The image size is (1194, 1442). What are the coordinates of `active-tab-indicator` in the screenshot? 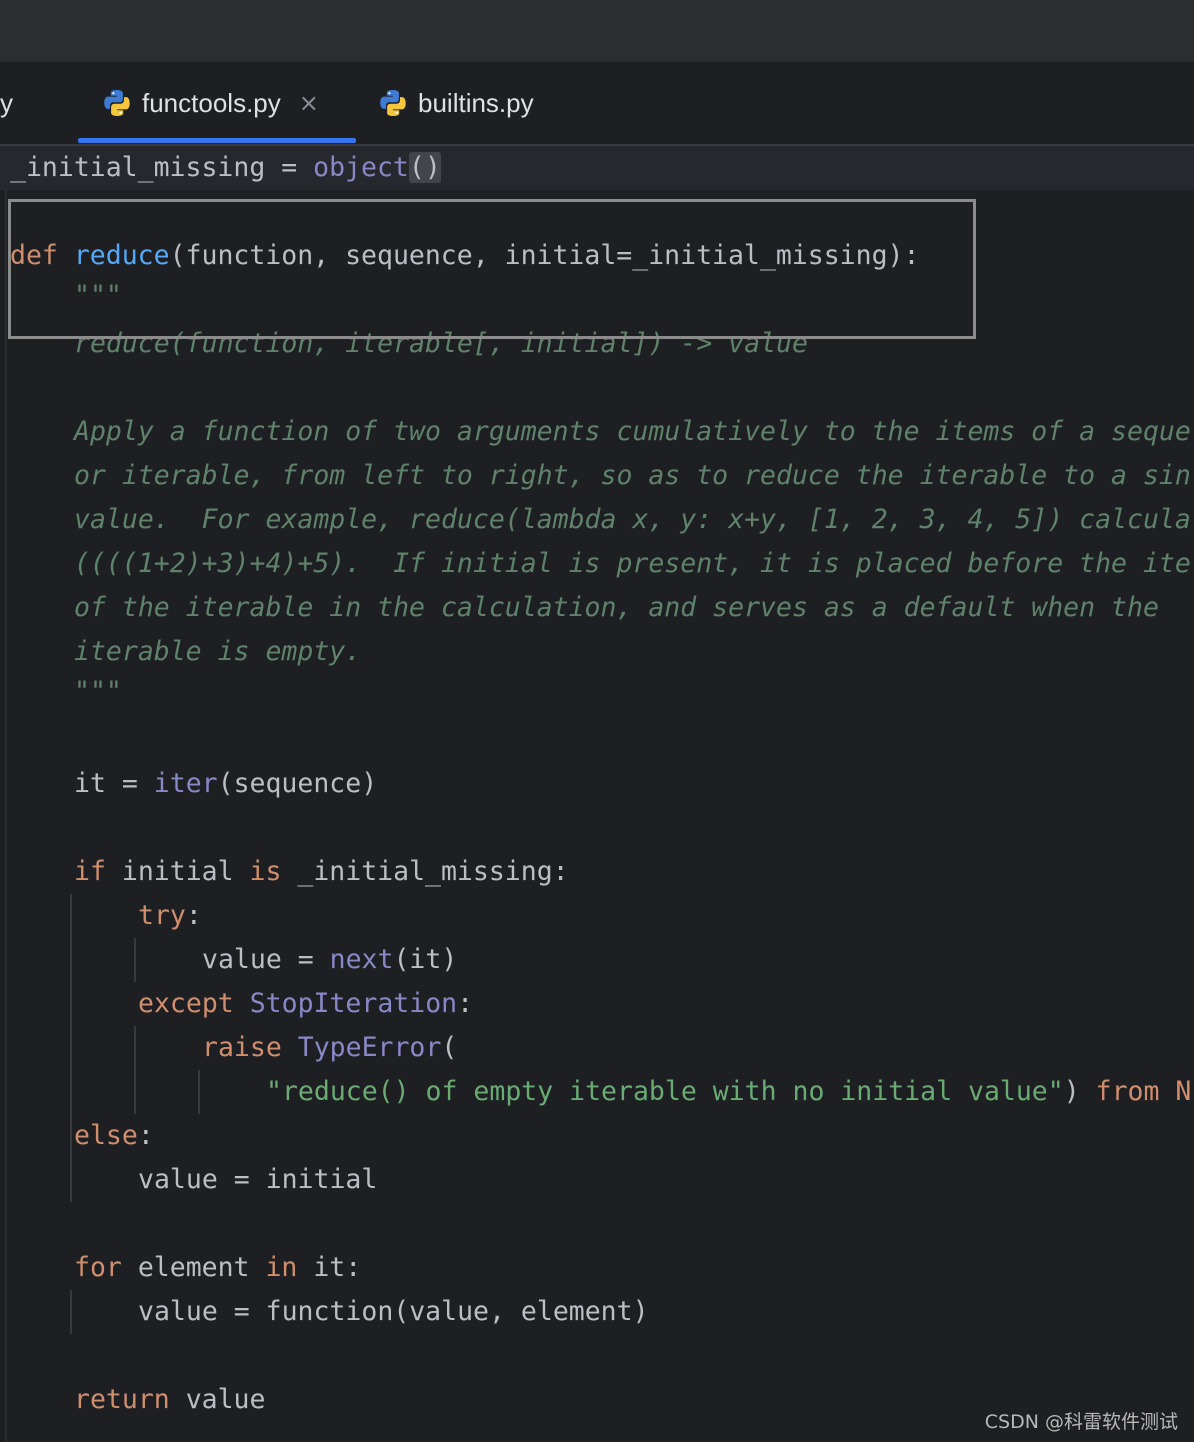 It's located at (217, 140).